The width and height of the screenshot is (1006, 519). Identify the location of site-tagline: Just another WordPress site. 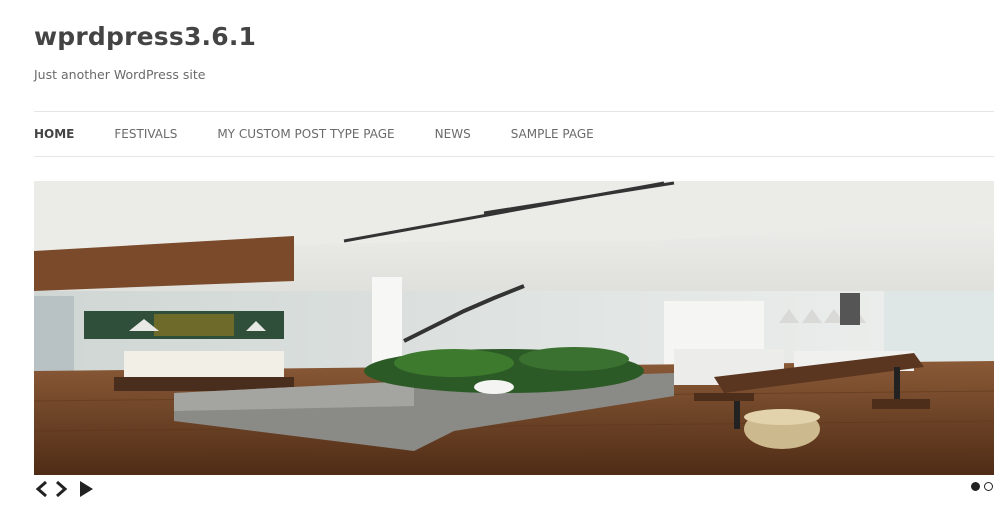
(120, 74).